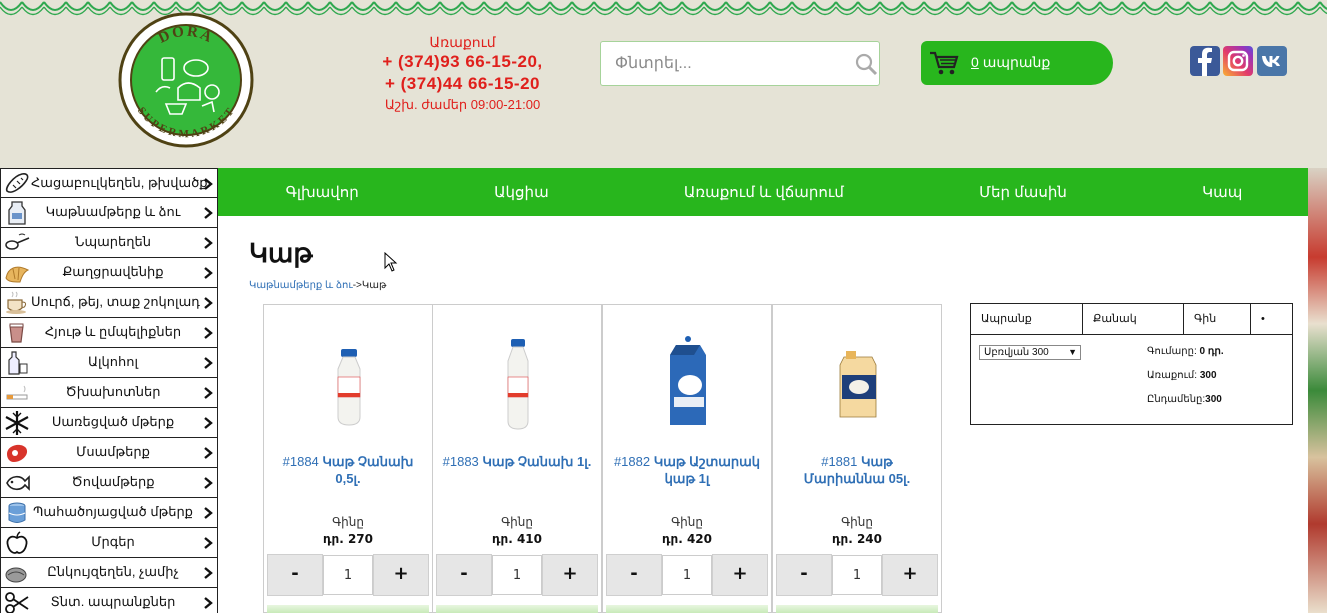 This screenshot has width=1327, height=613. I want to click on cart-button: 0 ապրանք, so click(1017, 63).